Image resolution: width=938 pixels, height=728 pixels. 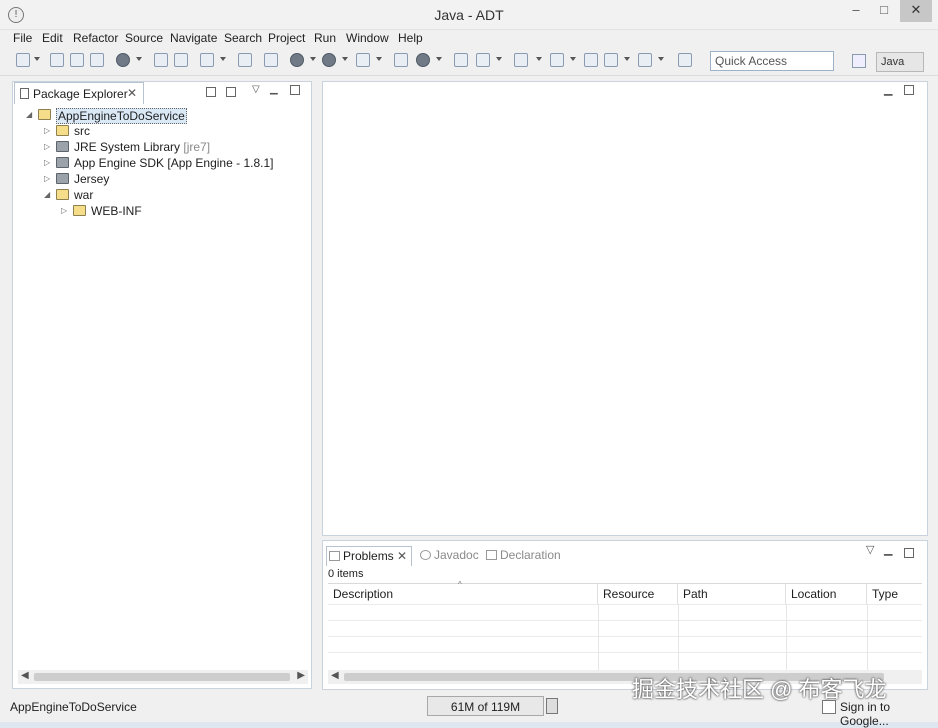 What do you see at coordinates (52, 38) in the screenshot?
I see `menu-edit: Edit` at bounding box center [52, 38].